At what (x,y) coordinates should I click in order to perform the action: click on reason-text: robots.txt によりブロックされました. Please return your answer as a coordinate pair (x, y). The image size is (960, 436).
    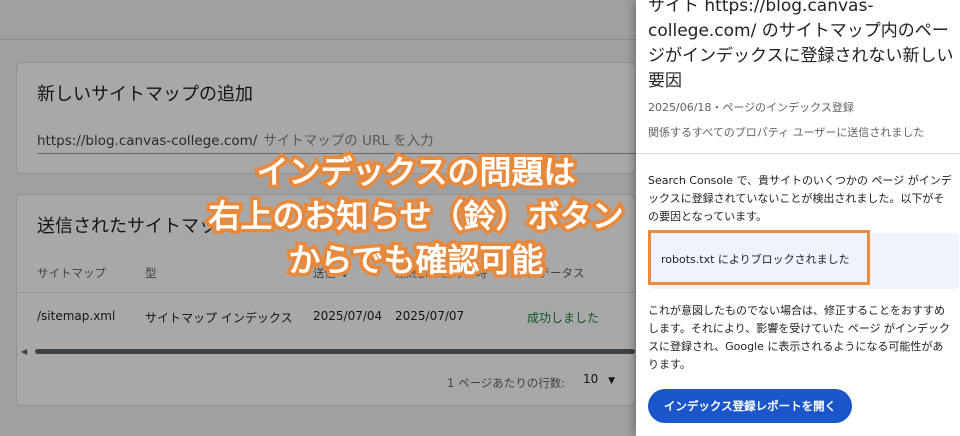
    Looking at the image, I should click on (755, 259).